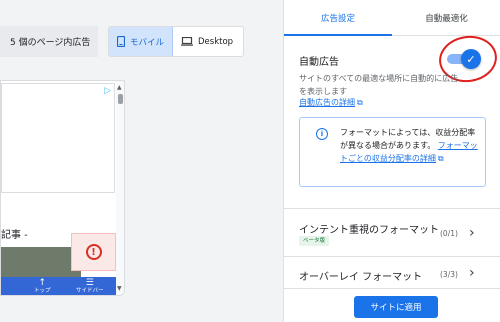 This screenshot has width=500, height=322. Describe the element at coordinates (41, 262) in the screenshot. I see `article-image` at that location.